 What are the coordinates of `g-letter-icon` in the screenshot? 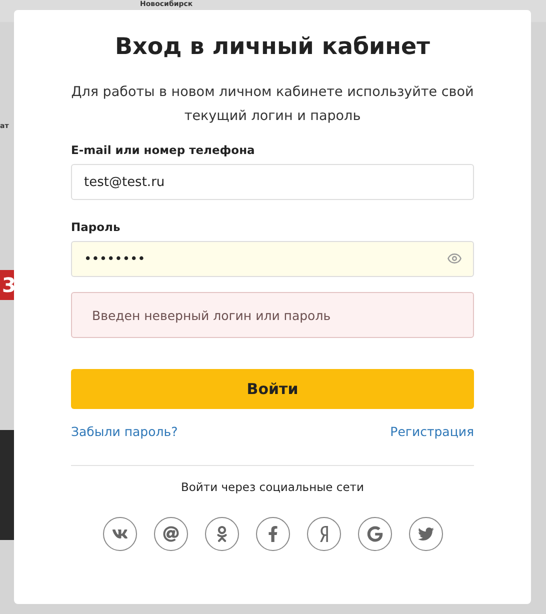 It's located at (374, 534).